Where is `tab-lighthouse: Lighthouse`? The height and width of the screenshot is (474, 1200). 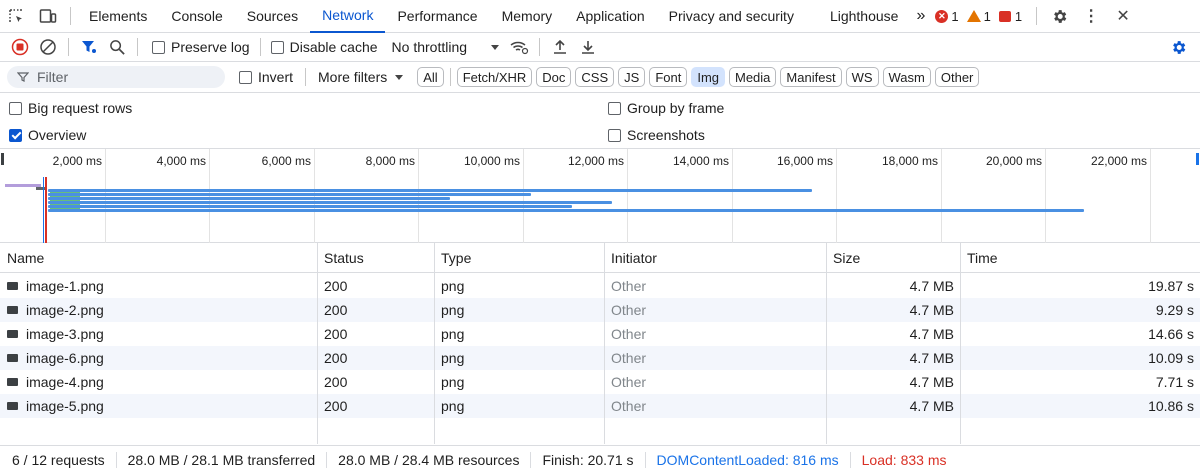
tab-lighthouse: Lighthouse is located at coordinates (858, 16).